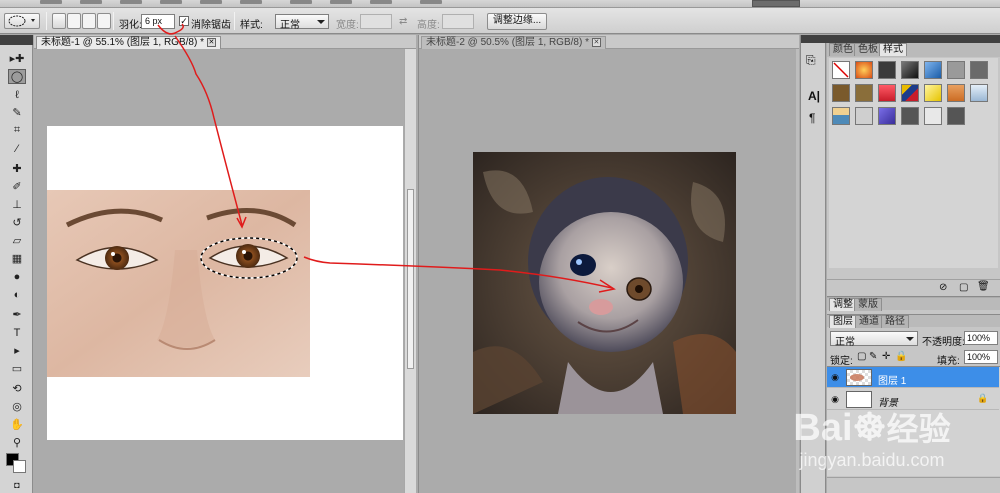 This screenshot has height=493, width=1000. What do you see at coordinates (841, 70) in the screenshot?
I see `style-none` at bounding box center [841, 70].